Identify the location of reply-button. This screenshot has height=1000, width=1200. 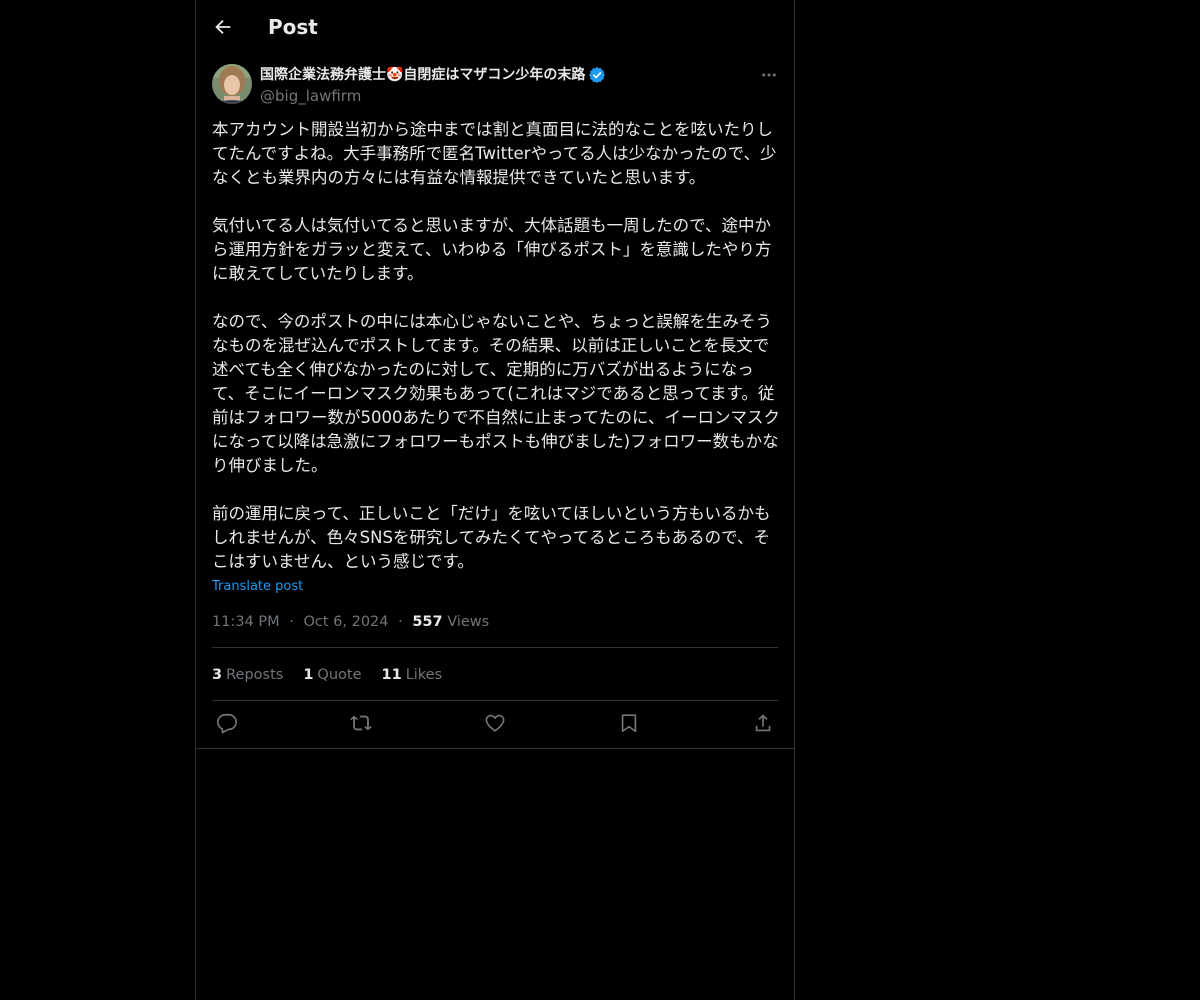
(227, 723).